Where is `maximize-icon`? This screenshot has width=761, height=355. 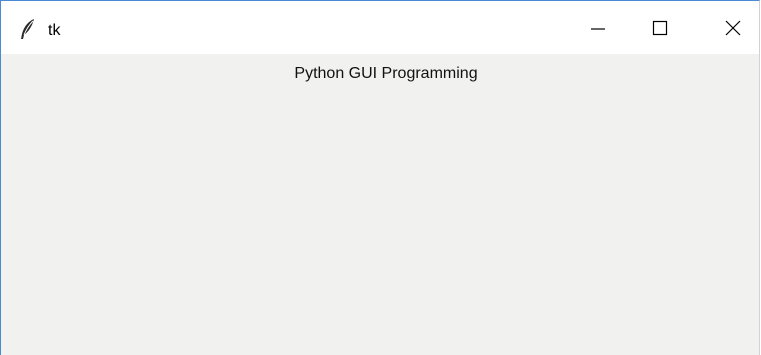 maximize-icon is located at coordinates (660, 28).